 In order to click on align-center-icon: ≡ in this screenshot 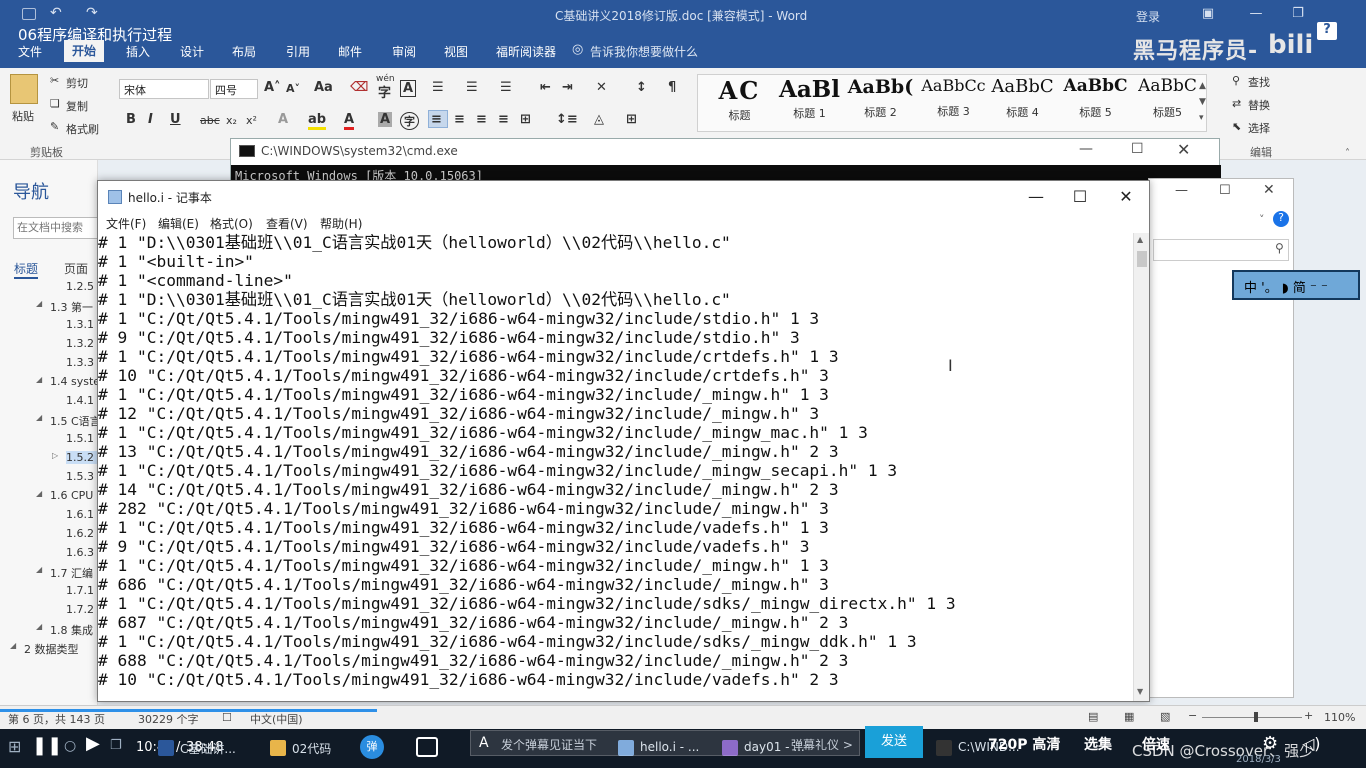, I will do `click(459, 119)`.